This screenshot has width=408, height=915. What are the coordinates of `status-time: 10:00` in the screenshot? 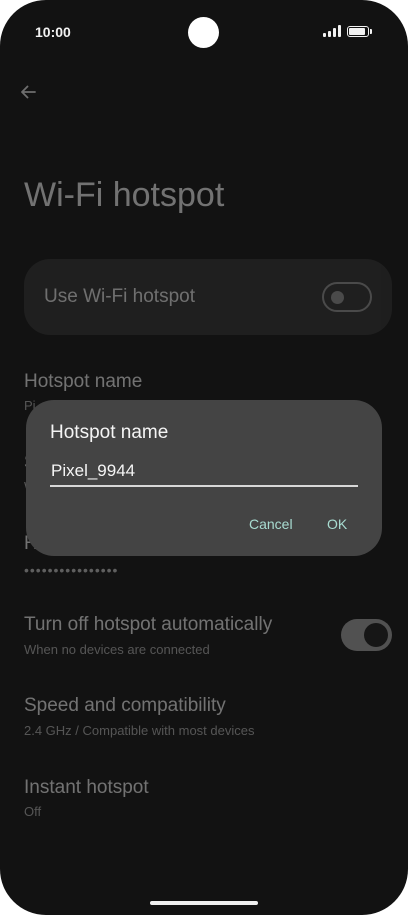 It's located at (53, 32).